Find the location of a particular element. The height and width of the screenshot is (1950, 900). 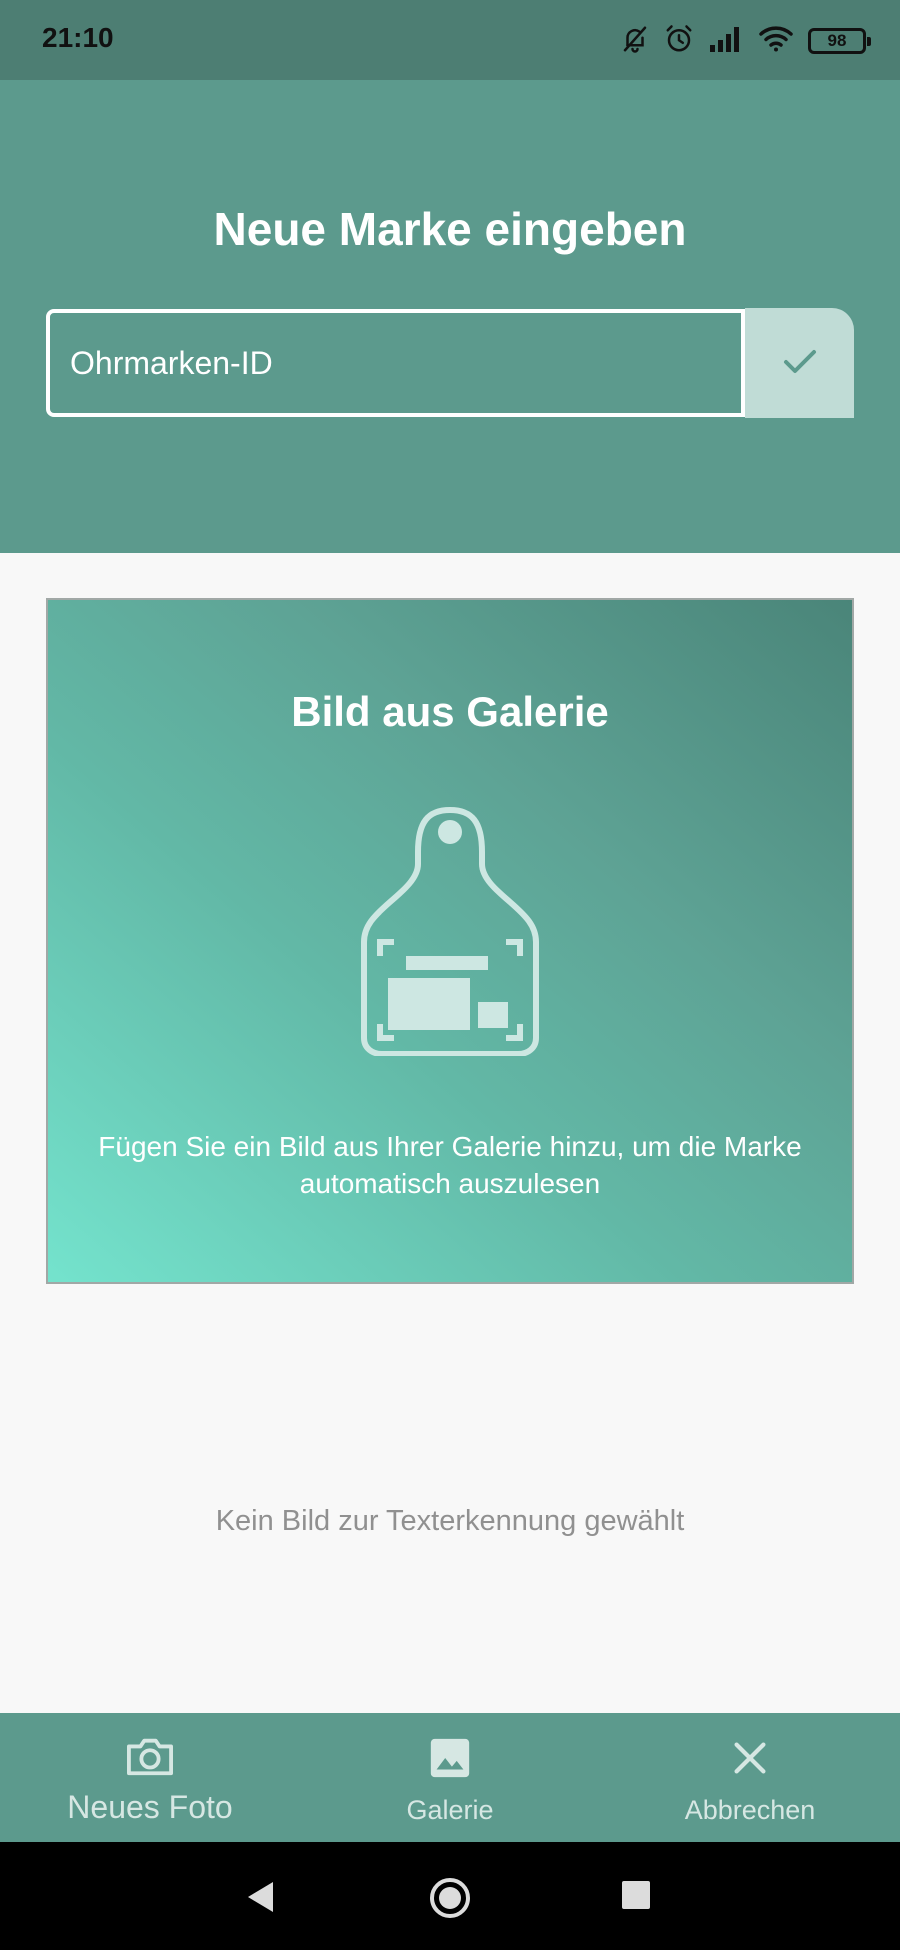

bottom-nav: Neues Foto Galerie Abbrechen is located at coordinates (450, 1777).